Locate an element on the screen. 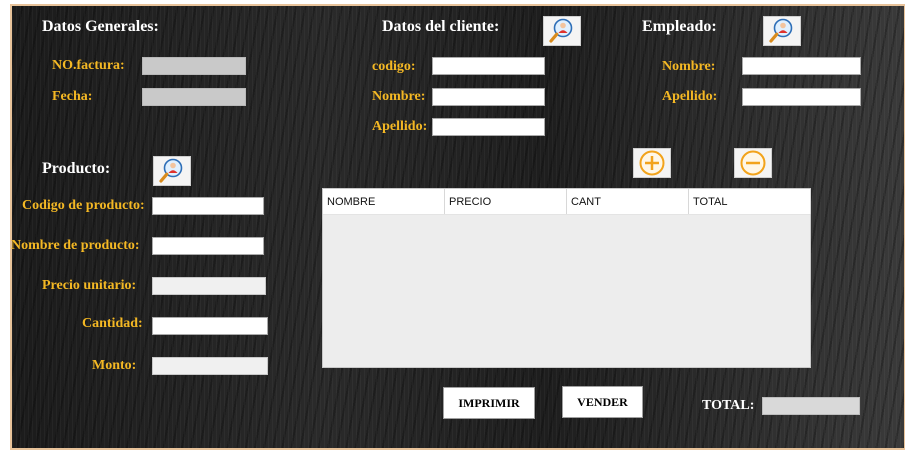  cliente-apellido-label: Apellido: is located at coordinates (400, 126).